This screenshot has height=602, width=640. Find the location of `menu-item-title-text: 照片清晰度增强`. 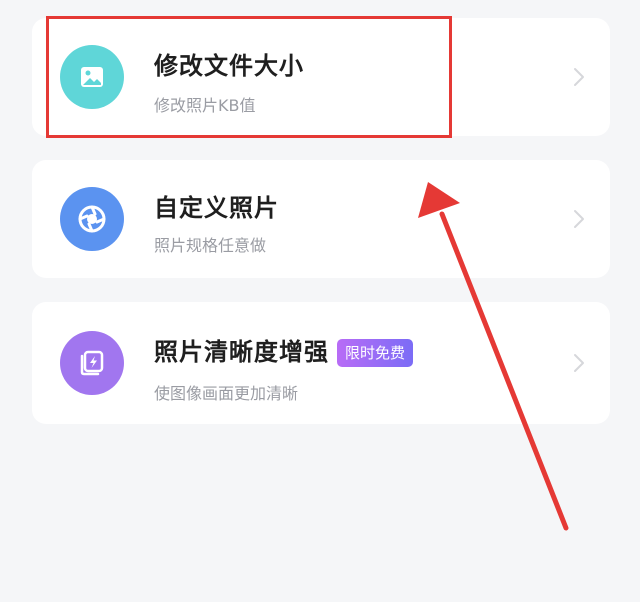

menu-item-title-text: 照片清晰度增强 is located at coordinates (241, 352).